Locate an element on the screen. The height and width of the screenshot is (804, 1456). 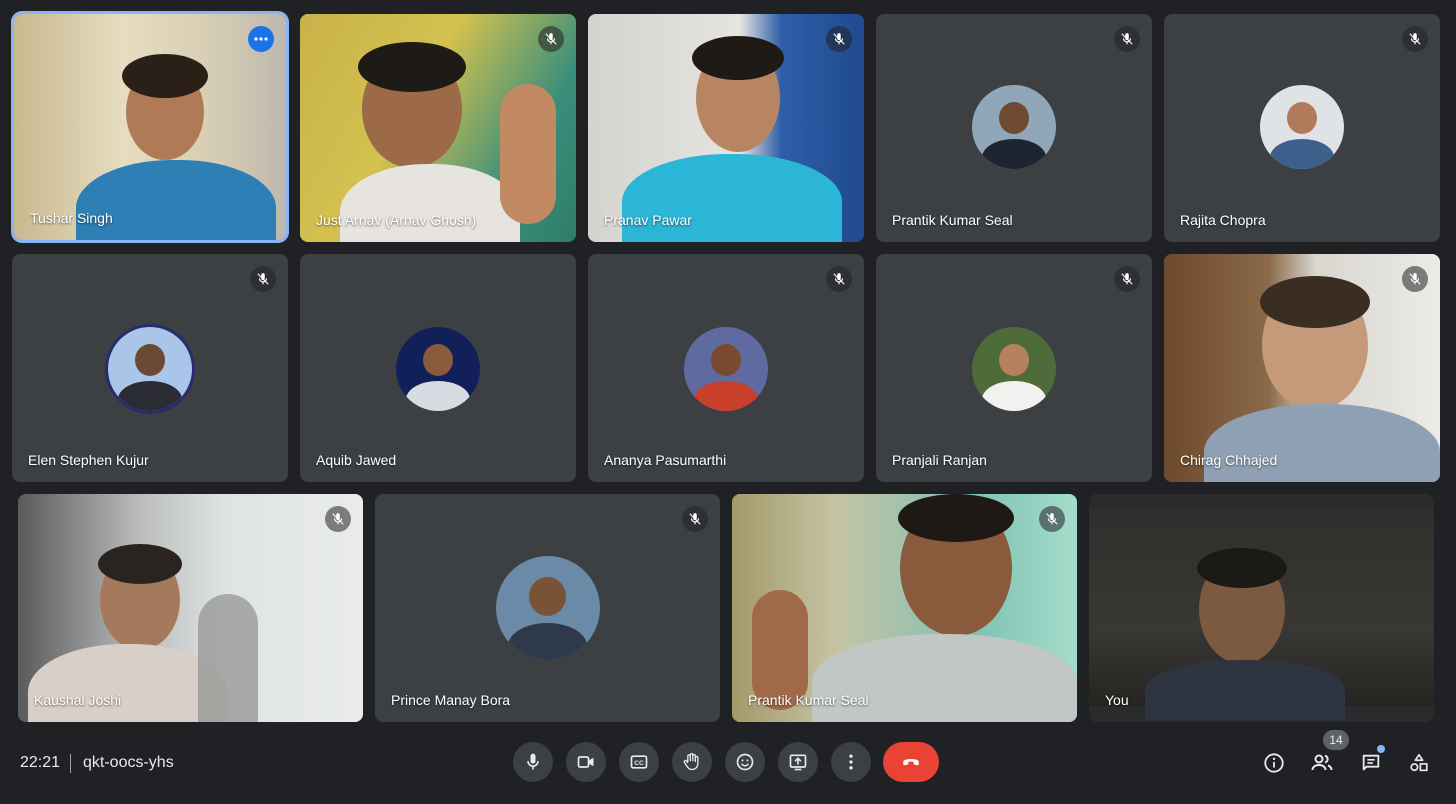
meeting-toolbar: 22:21 qkt-oocs-yhs CC 14 is located at coordinates (728, 767).